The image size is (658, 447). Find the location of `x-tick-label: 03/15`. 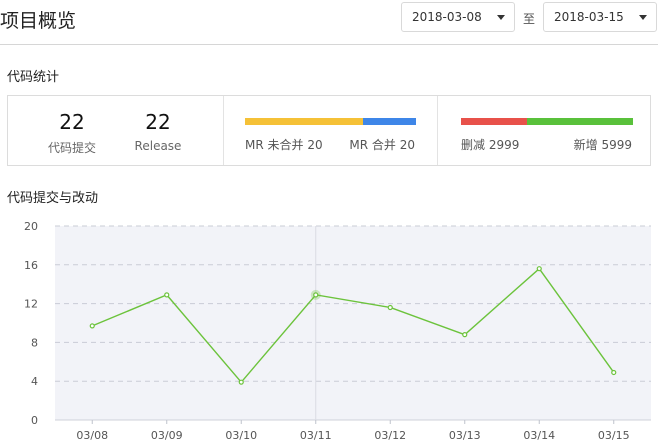

x-tick-label: 03/15 is located at coordinates (614, 435).